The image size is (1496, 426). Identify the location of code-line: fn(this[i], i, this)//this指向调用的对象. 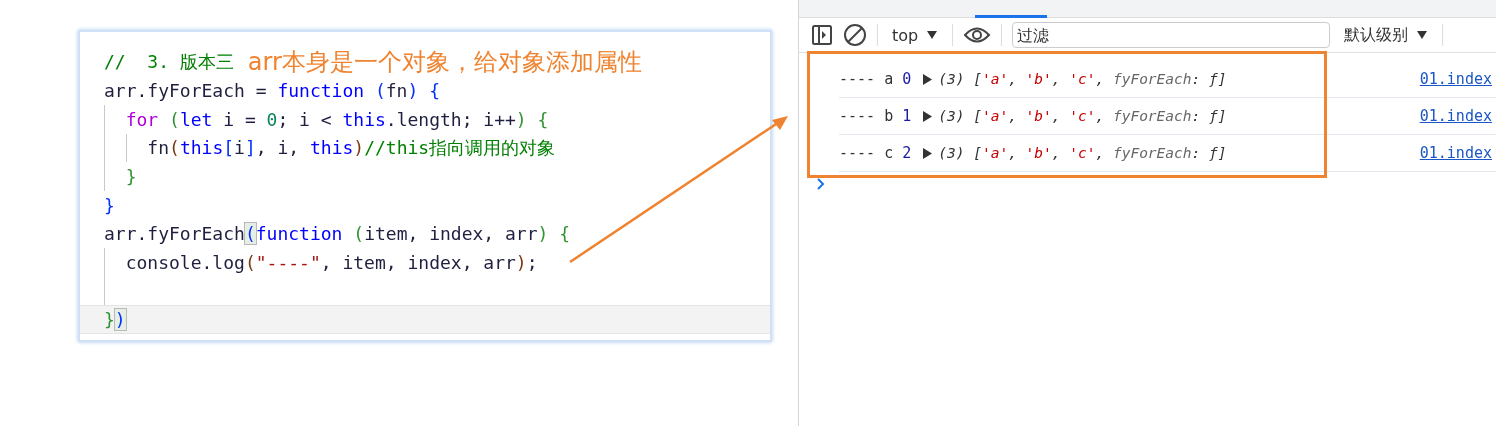
(351, 148).